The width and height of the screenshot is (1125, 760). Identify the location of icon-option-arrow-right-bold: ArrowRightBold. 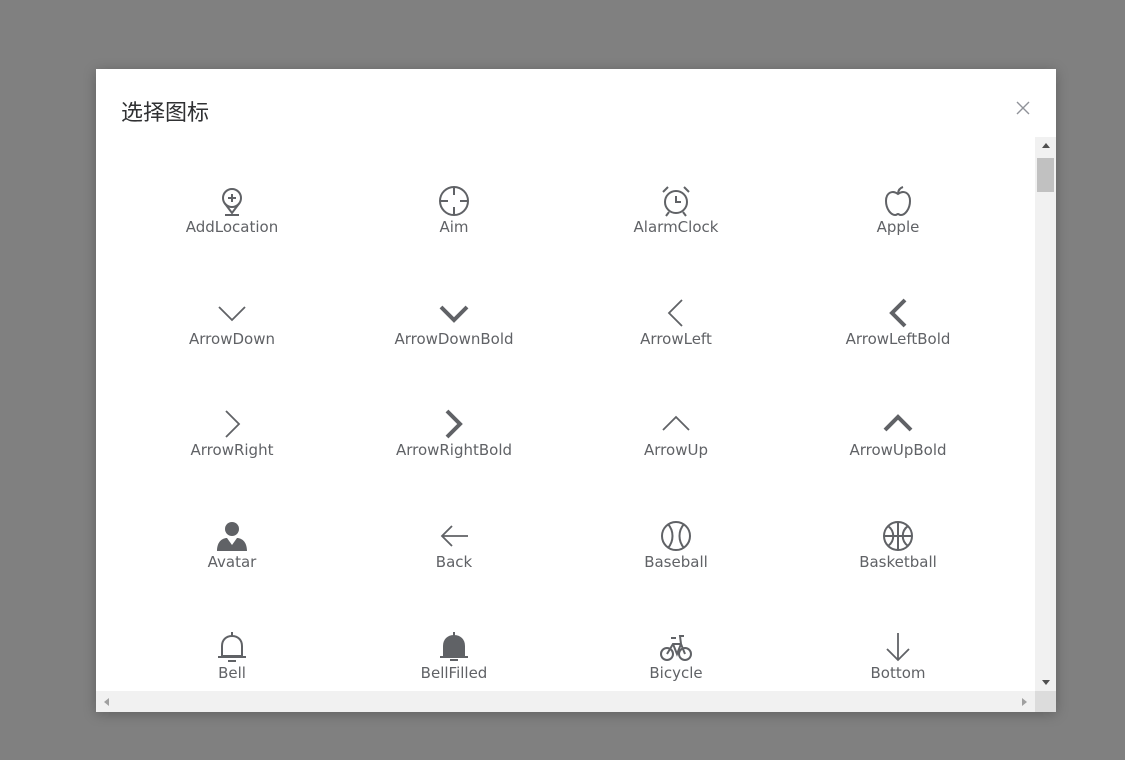
(454, 462).